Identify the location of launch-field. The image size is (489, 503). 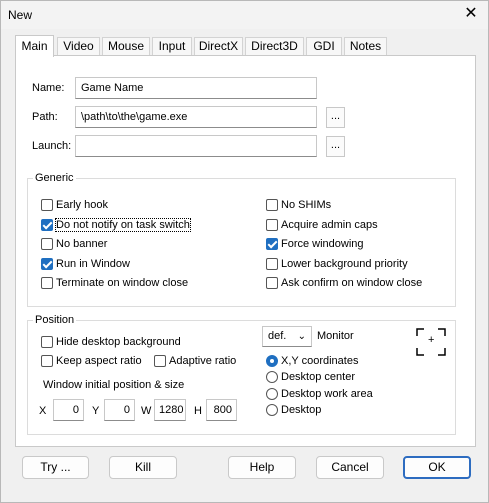
(196, 146).